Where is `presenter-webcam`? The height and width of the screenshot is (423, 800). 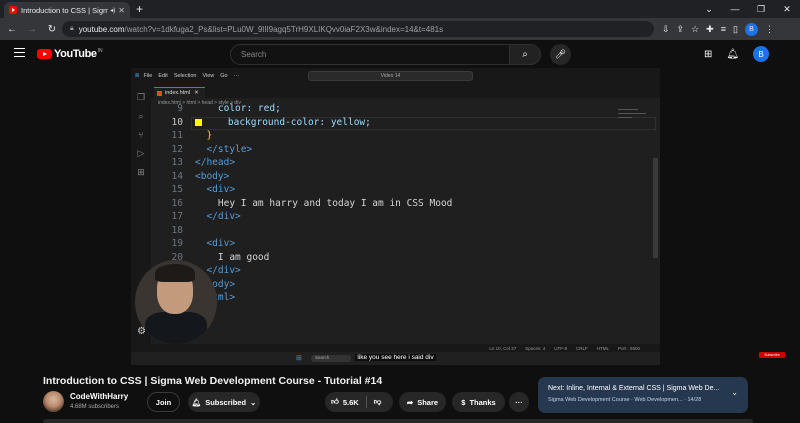
presenter-webcam is located at coordinates (176, 302).